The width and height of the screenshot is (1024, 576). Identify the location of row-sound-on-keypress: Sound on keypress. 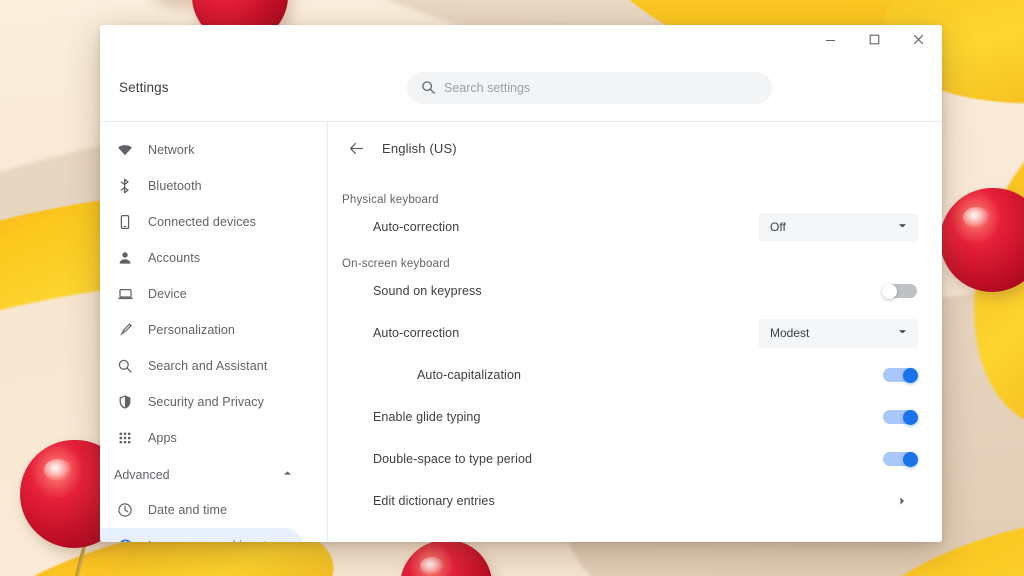
(624, 291).